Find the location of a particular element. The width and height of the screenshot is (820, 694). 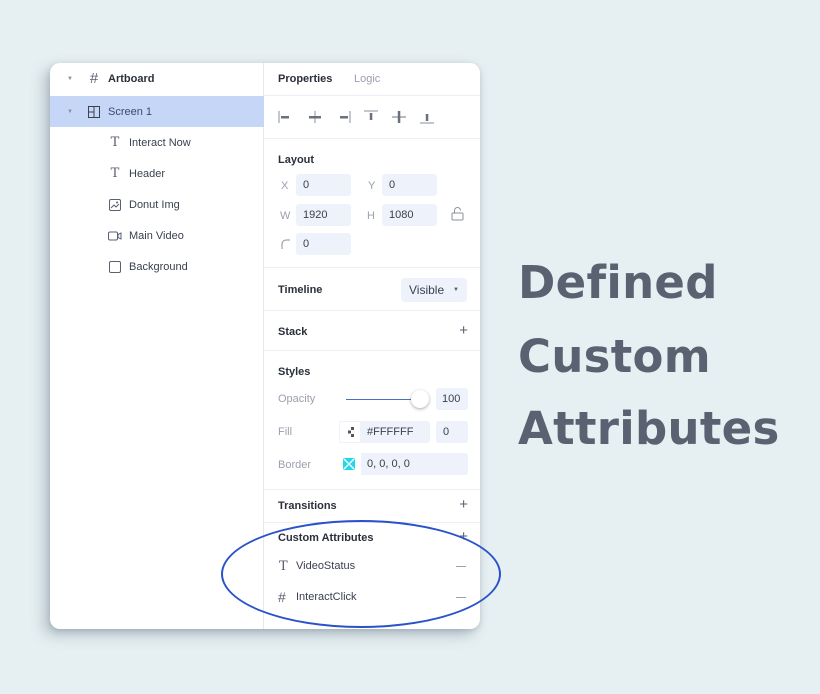

fill-opacity-input: 0 is located at coordinates (452, 432).